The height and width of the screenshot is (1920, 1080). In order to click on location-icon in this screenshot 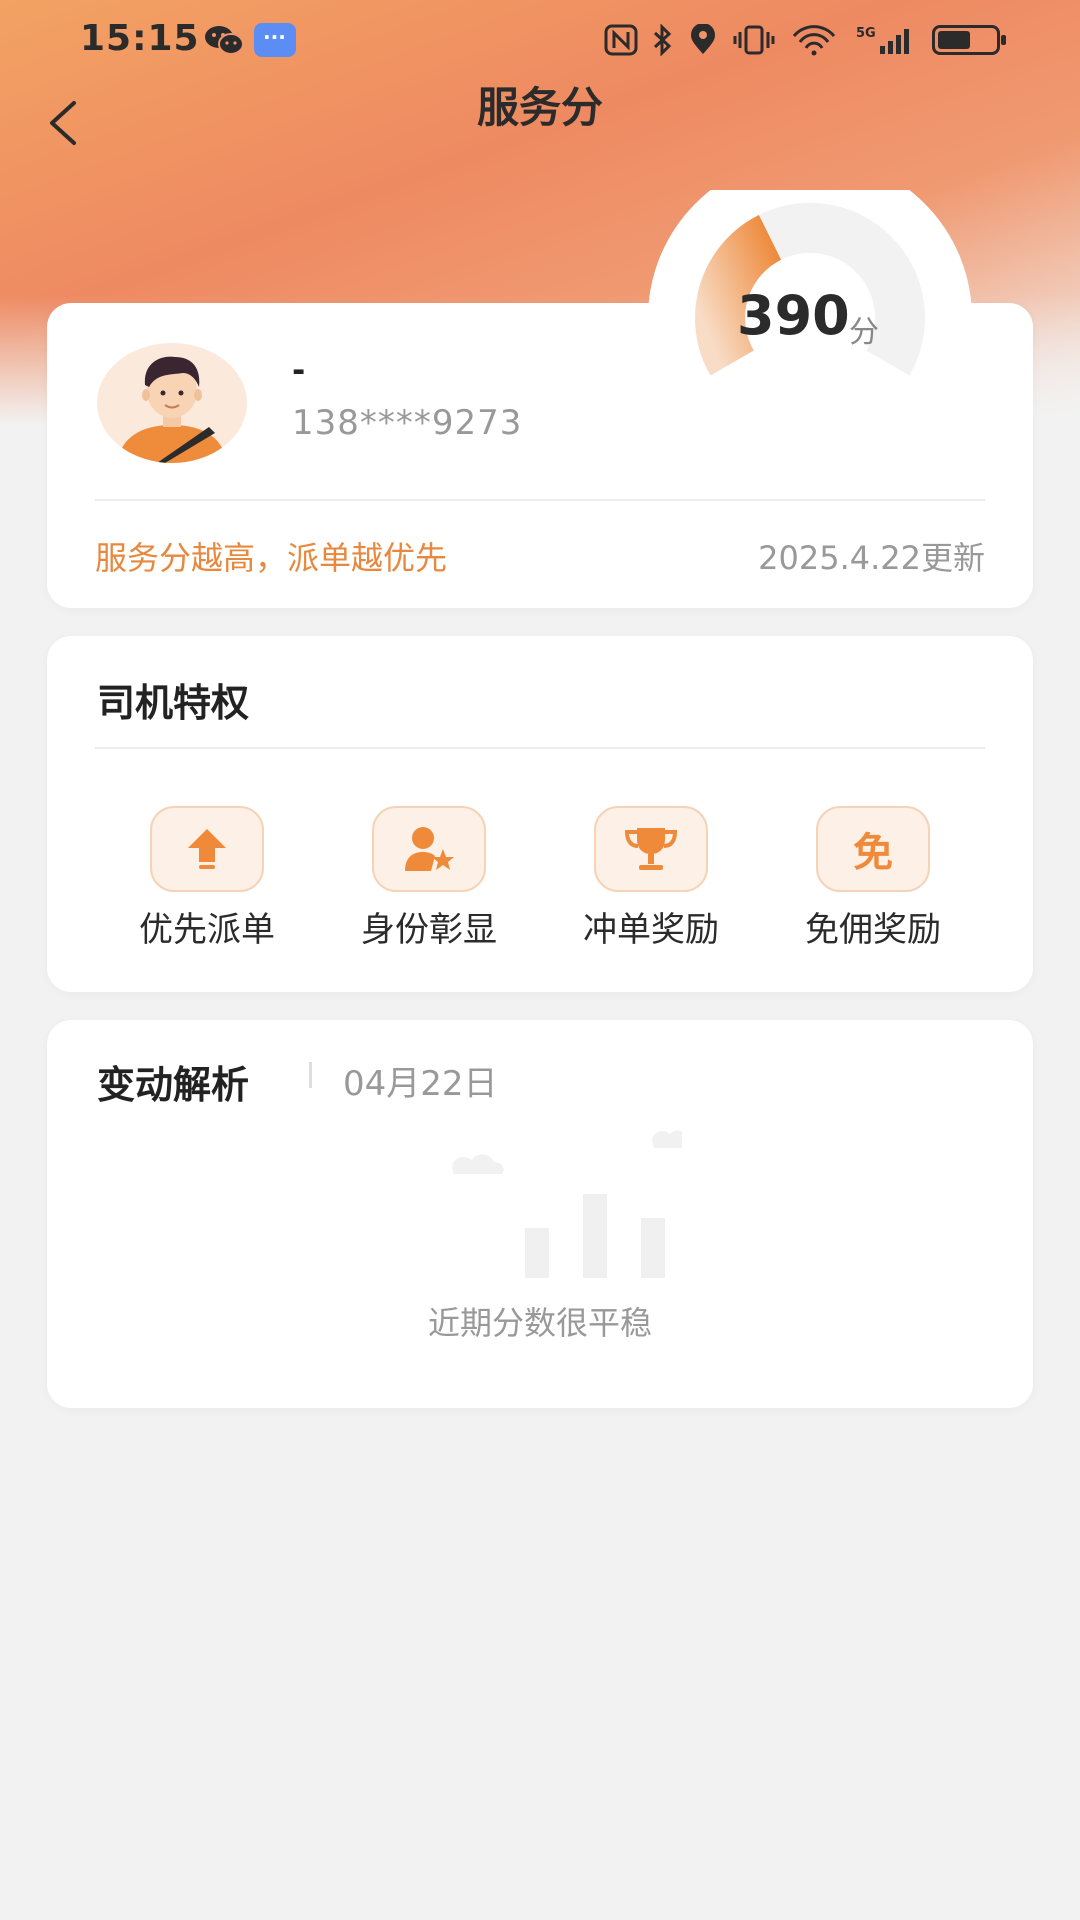, I will do `click(703, 39)`.